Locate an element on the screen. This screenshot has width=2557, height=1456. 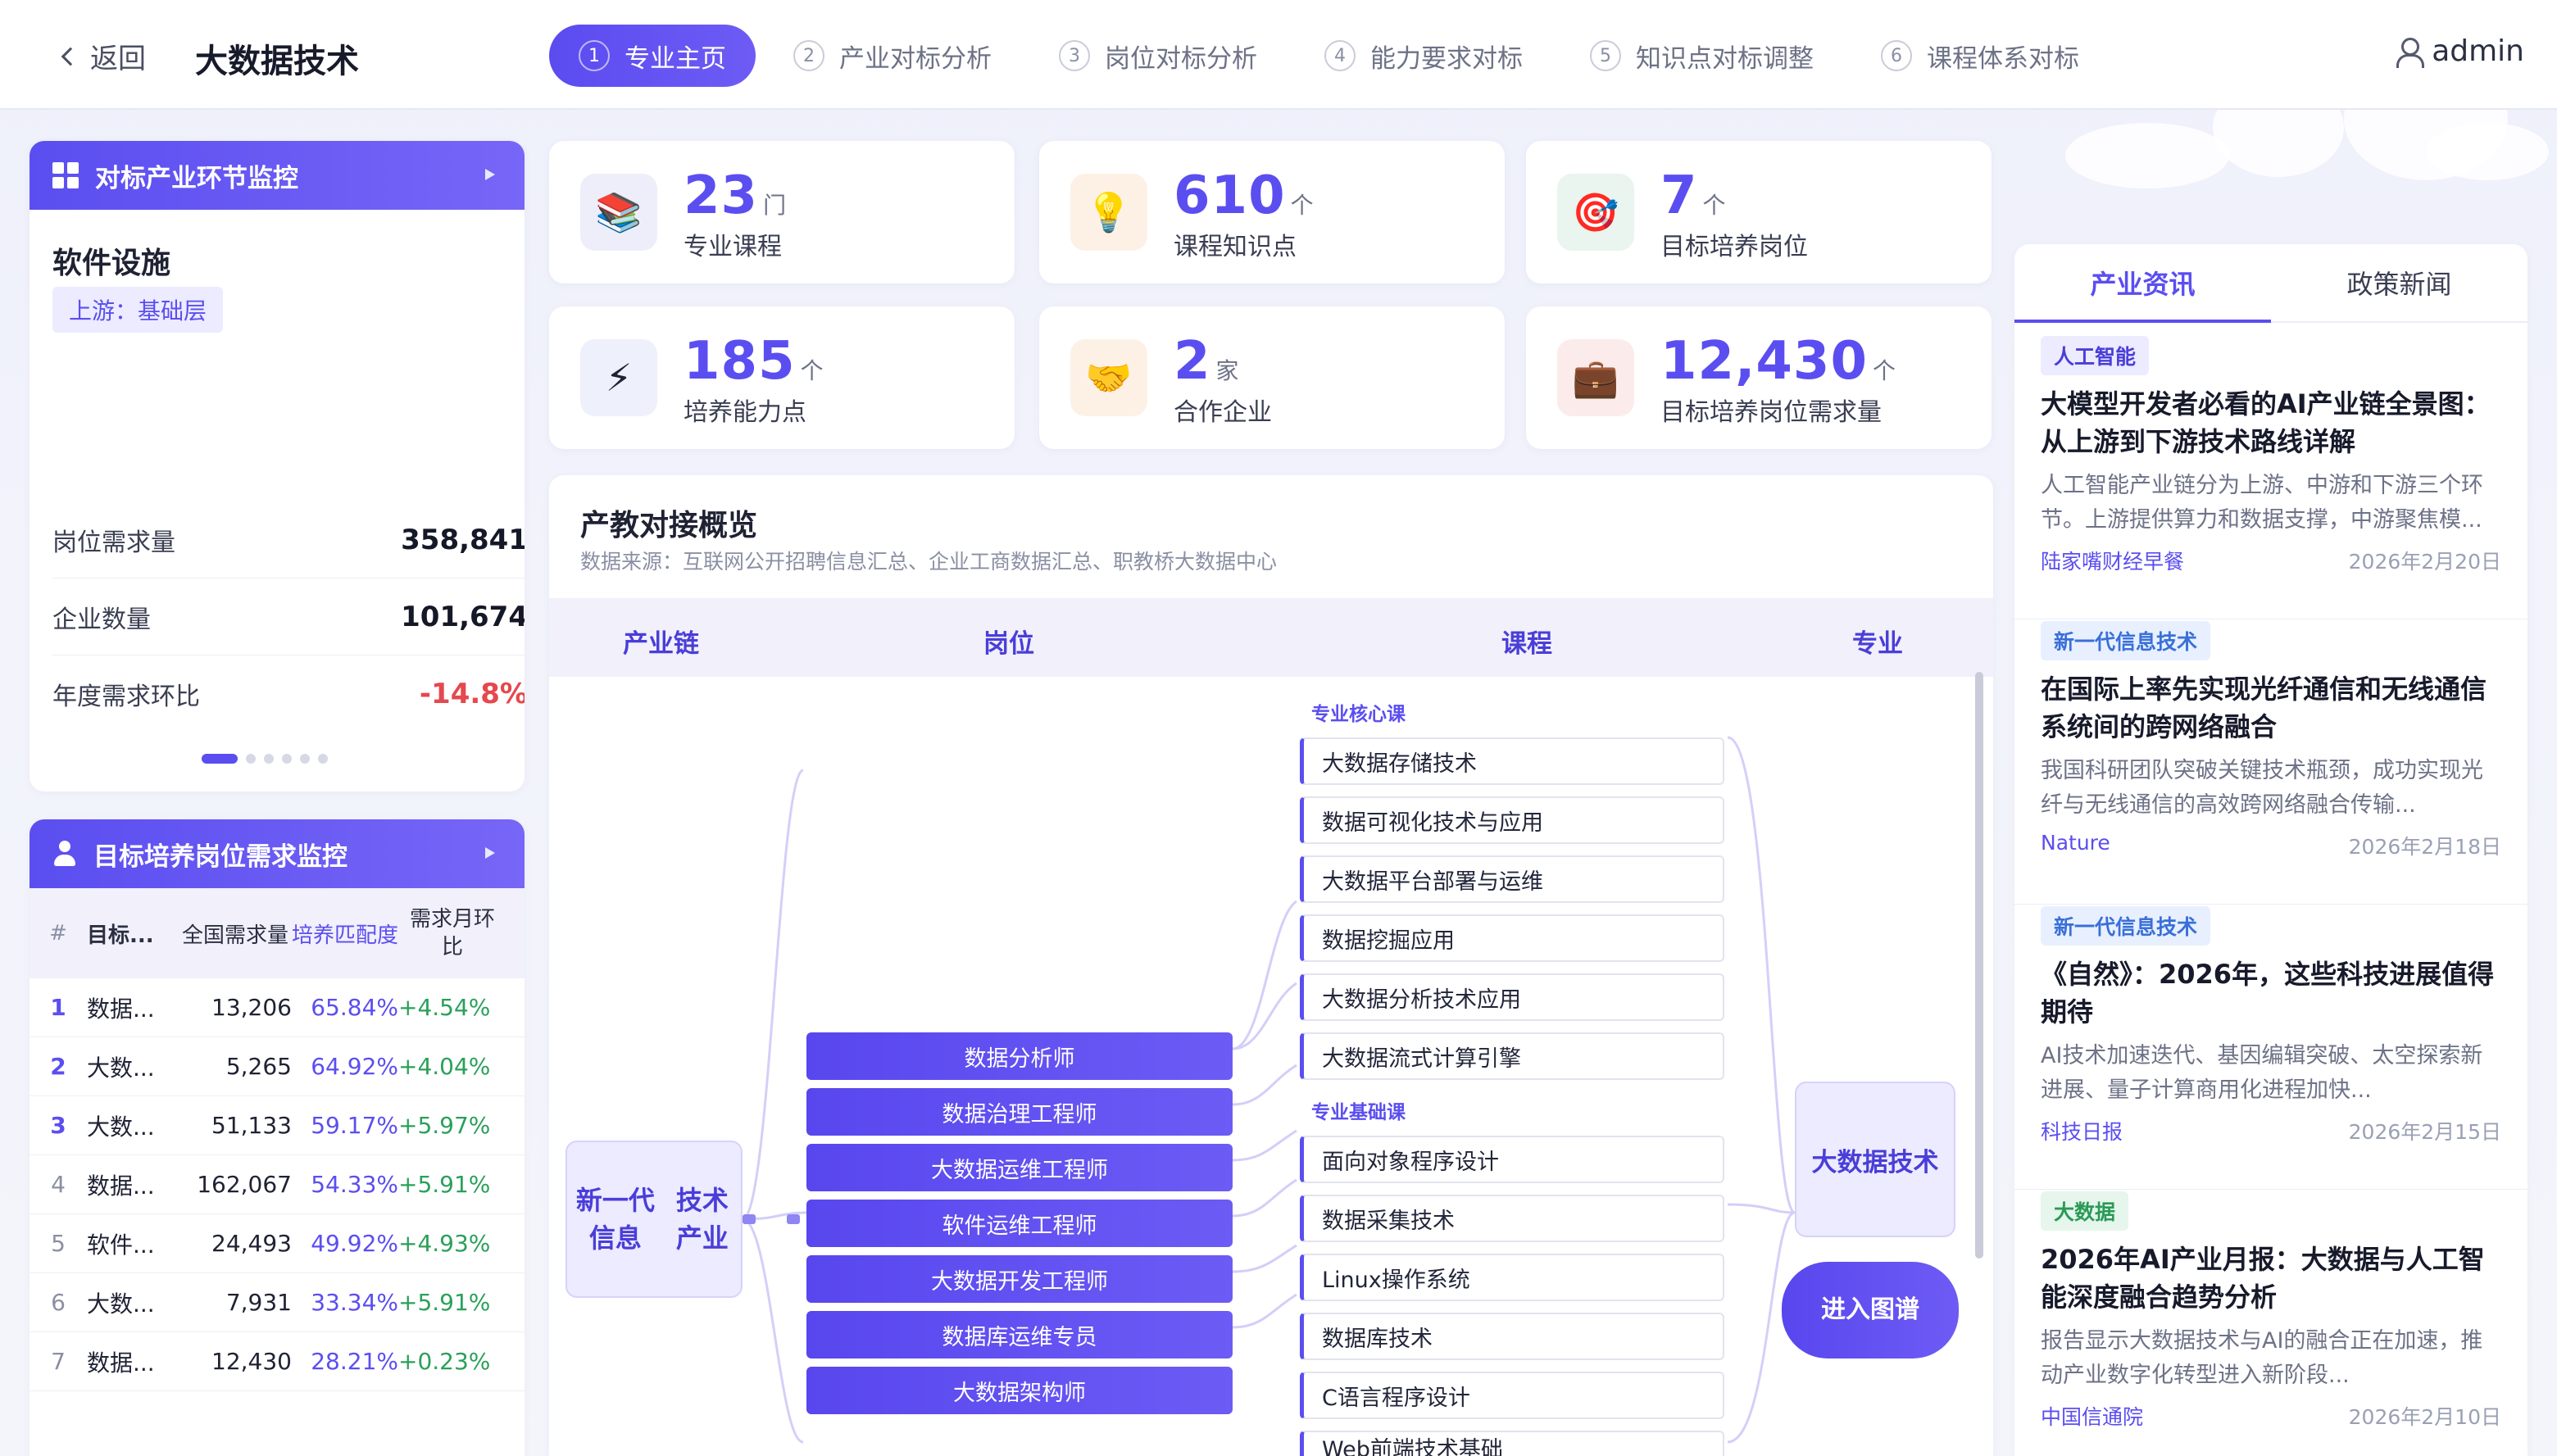
tab-policy-news: 政策新闻 is located at coordinates (2399, 283).